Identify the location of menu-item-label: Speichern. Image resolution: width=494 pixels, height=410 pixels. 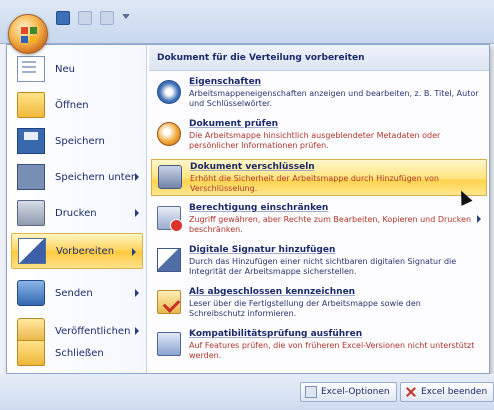
(80, 141).